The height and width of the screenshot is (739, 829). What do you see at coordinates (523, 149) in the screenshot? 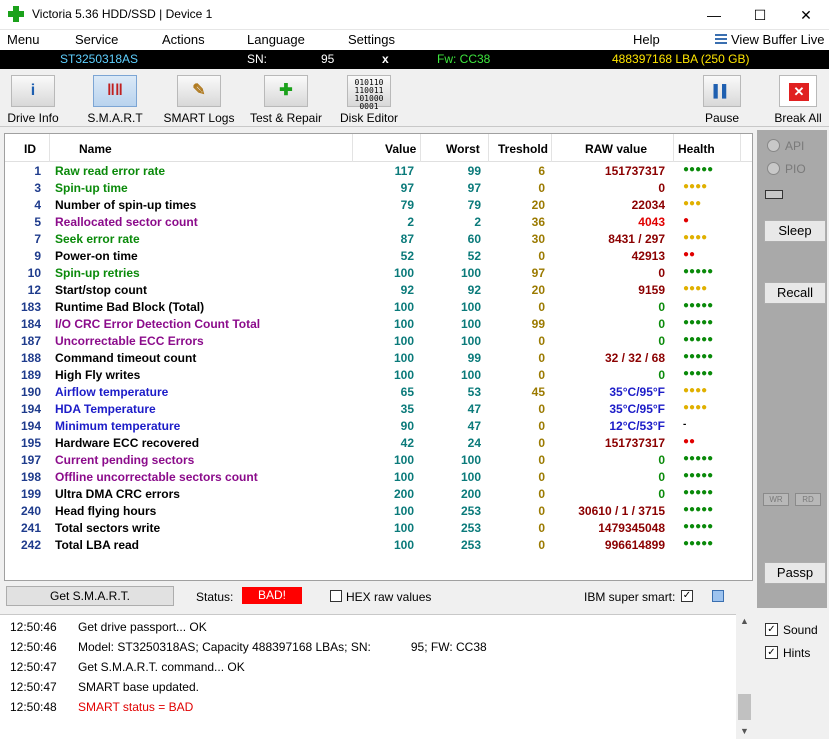
I see `col-threshold: Treshold` at bounding box center [523, 149].